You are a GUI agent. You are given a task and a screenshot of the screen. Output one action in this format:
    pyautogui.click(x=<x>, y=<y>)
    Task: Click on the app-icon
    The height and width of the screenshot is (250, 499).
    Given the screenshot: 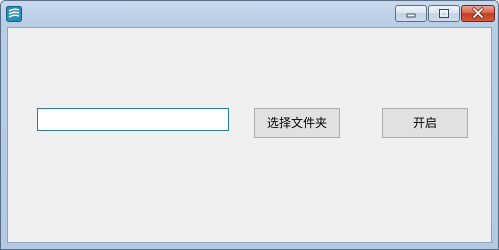 What is the action you would take?
    pyautogui.click(x=14, y=14)
    